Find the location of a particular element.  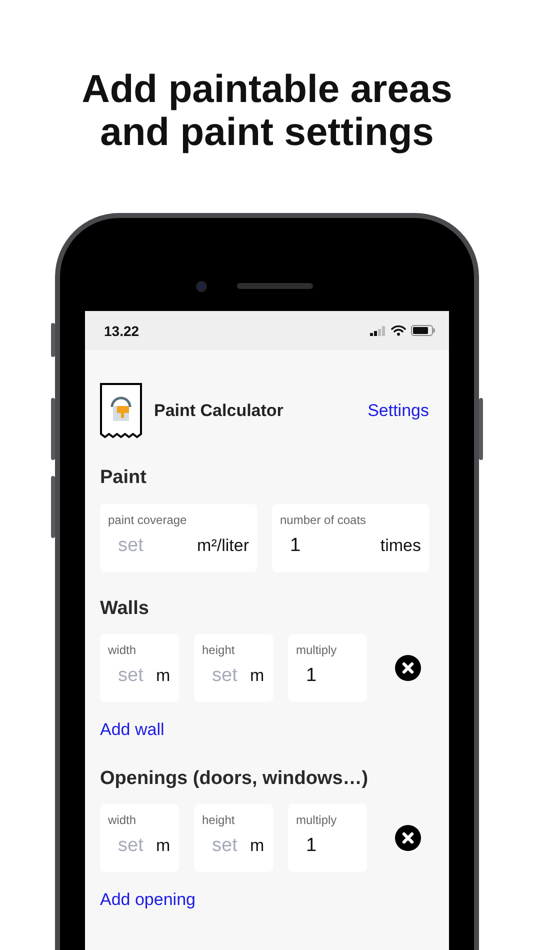

headline: and paint settings is located at coordinates (267, 132).